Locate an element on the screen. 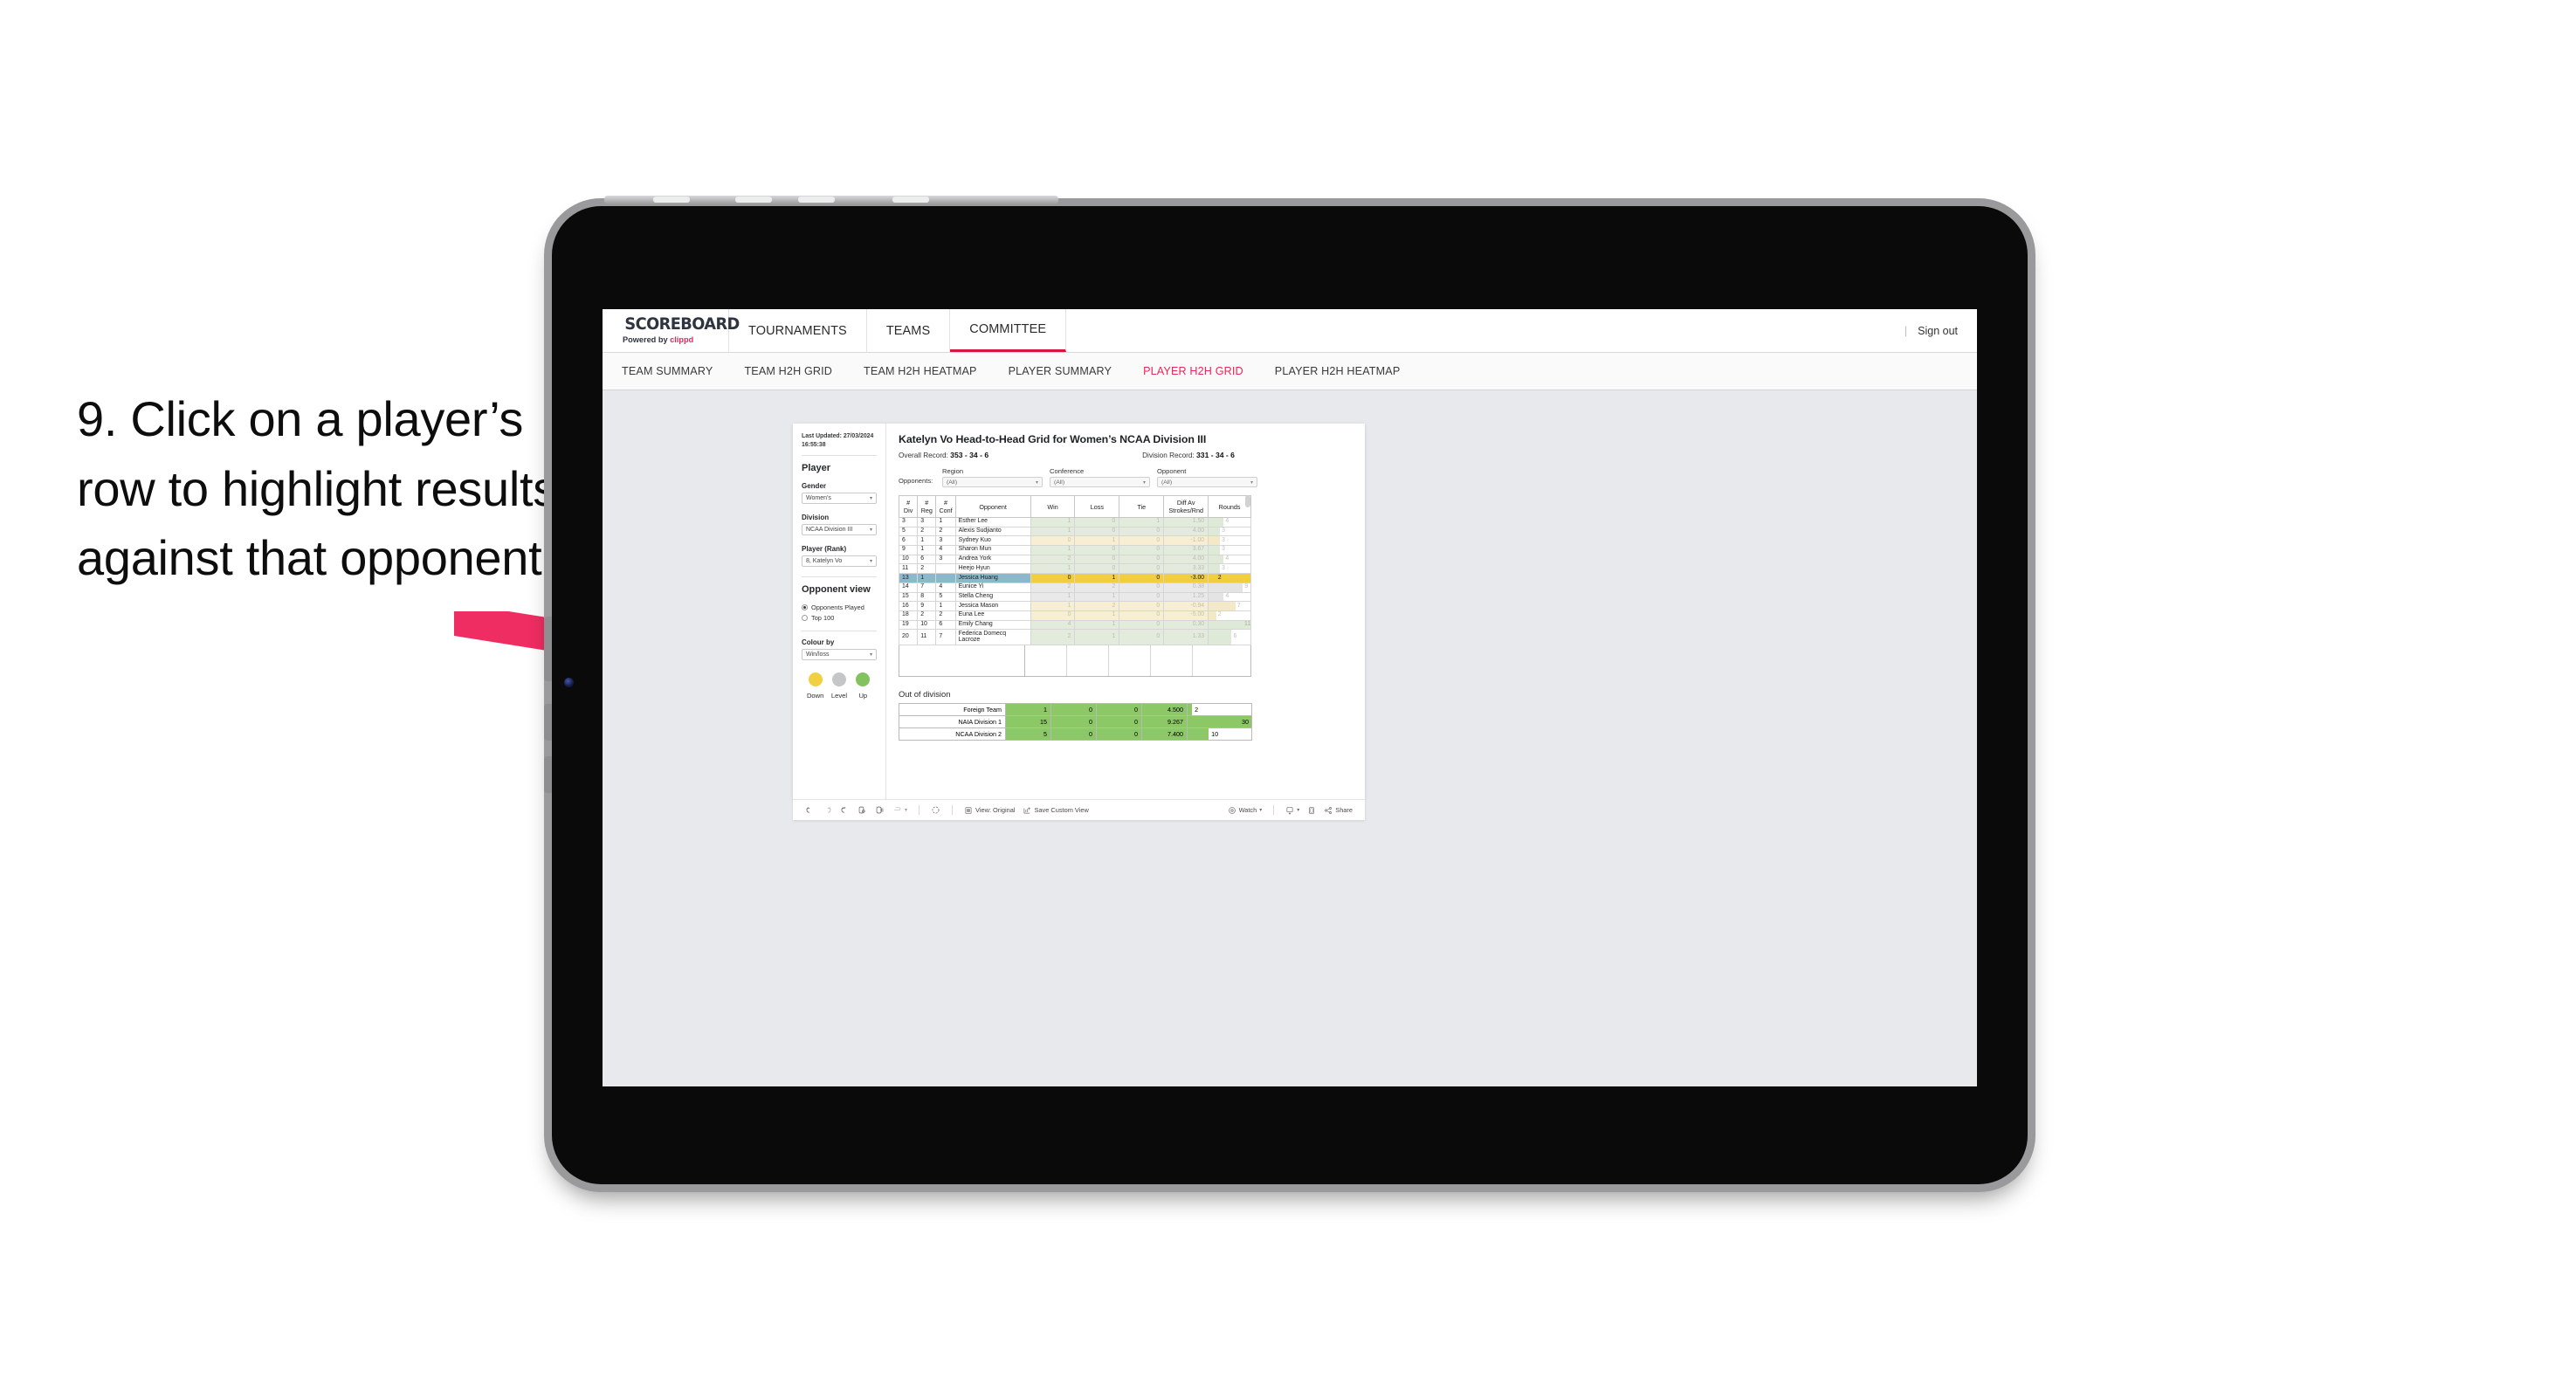 Image resolution: width=2576 pixels, height=1386 pixels. table-row: 11 2 Heejo Hyun 1 0 0 3.33 3 is located at coordinates (1074, 569).